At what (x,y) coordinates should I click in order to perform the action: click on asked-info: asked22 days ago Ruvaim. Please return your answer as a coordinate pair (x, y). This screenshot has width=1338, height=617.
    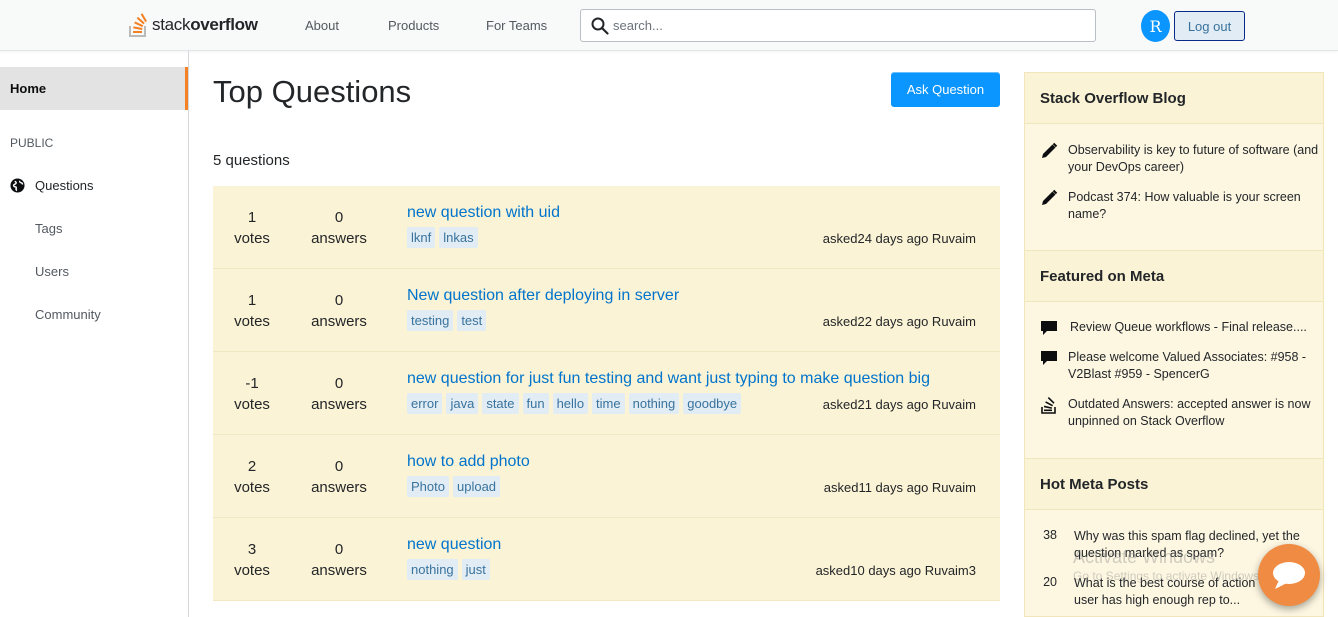
    Looking at the image, I should click on (899, 321).